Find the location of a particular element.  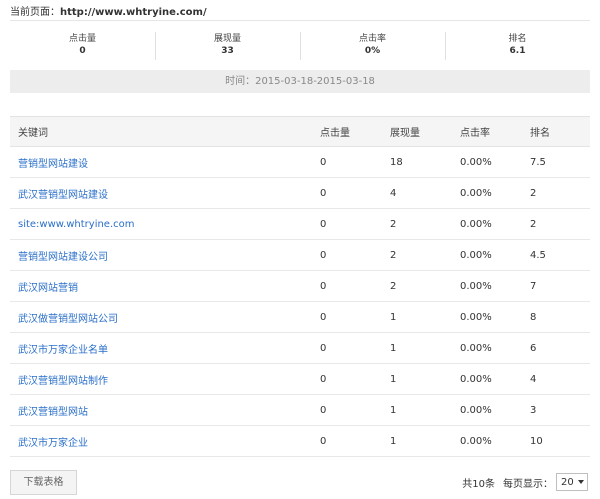

stat-label: 展现量 is located at coordinates (227, 39).